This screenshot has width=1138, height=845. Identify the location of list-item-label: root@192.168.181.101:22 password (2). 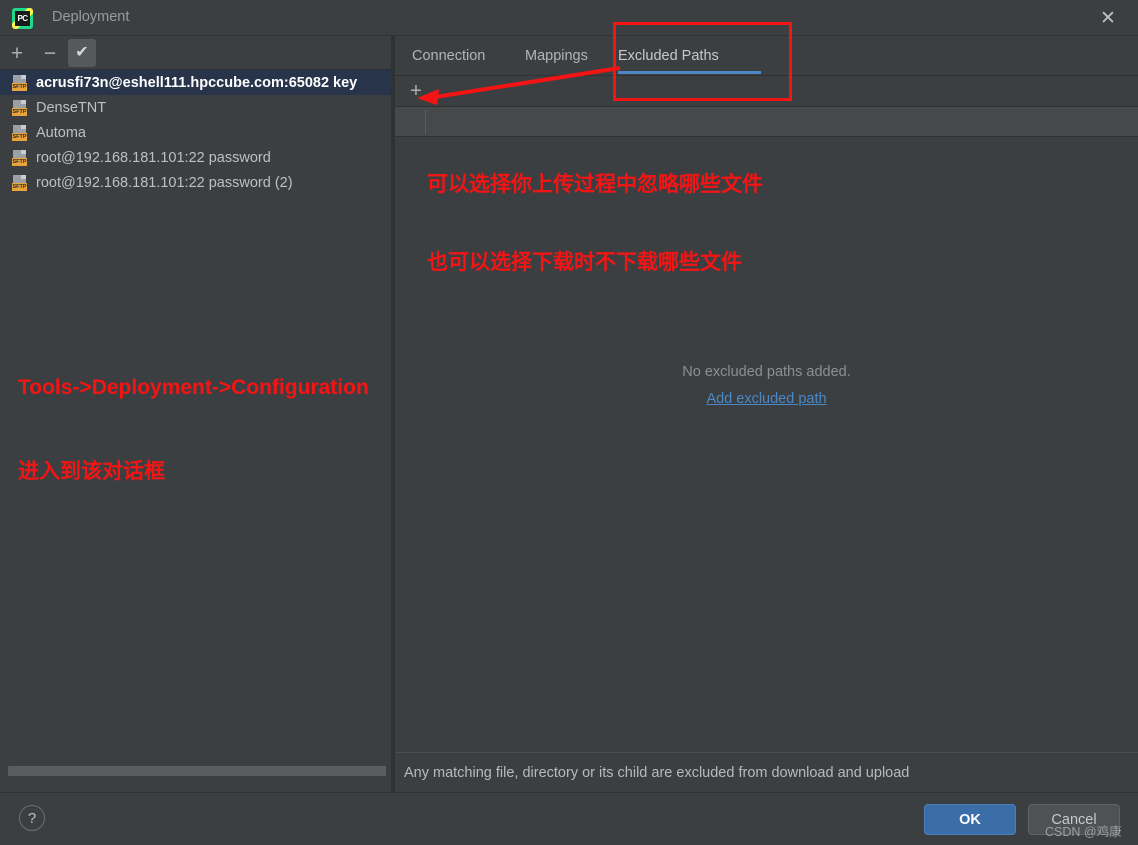
(164, 182).